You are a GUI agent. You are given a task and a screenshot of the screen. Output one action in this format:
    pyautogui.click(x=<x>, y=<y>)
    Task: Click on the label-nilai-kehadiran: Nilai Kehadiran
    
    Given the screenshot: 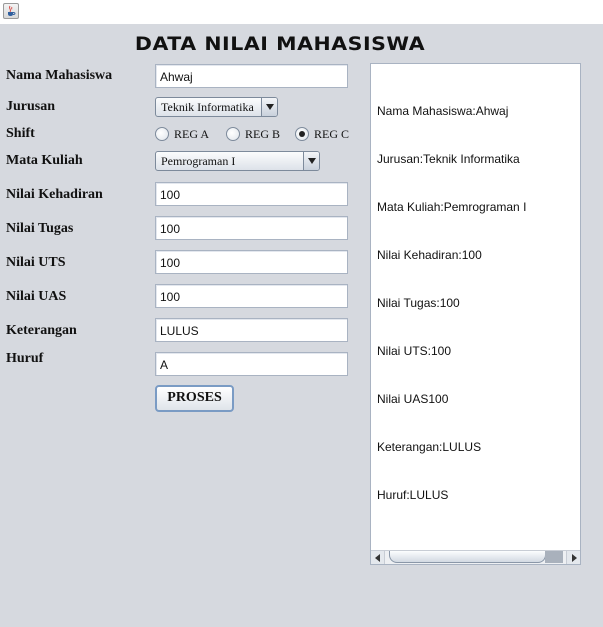 What is the action you would take?
    pyautogui.click(x=54, y=194)
    